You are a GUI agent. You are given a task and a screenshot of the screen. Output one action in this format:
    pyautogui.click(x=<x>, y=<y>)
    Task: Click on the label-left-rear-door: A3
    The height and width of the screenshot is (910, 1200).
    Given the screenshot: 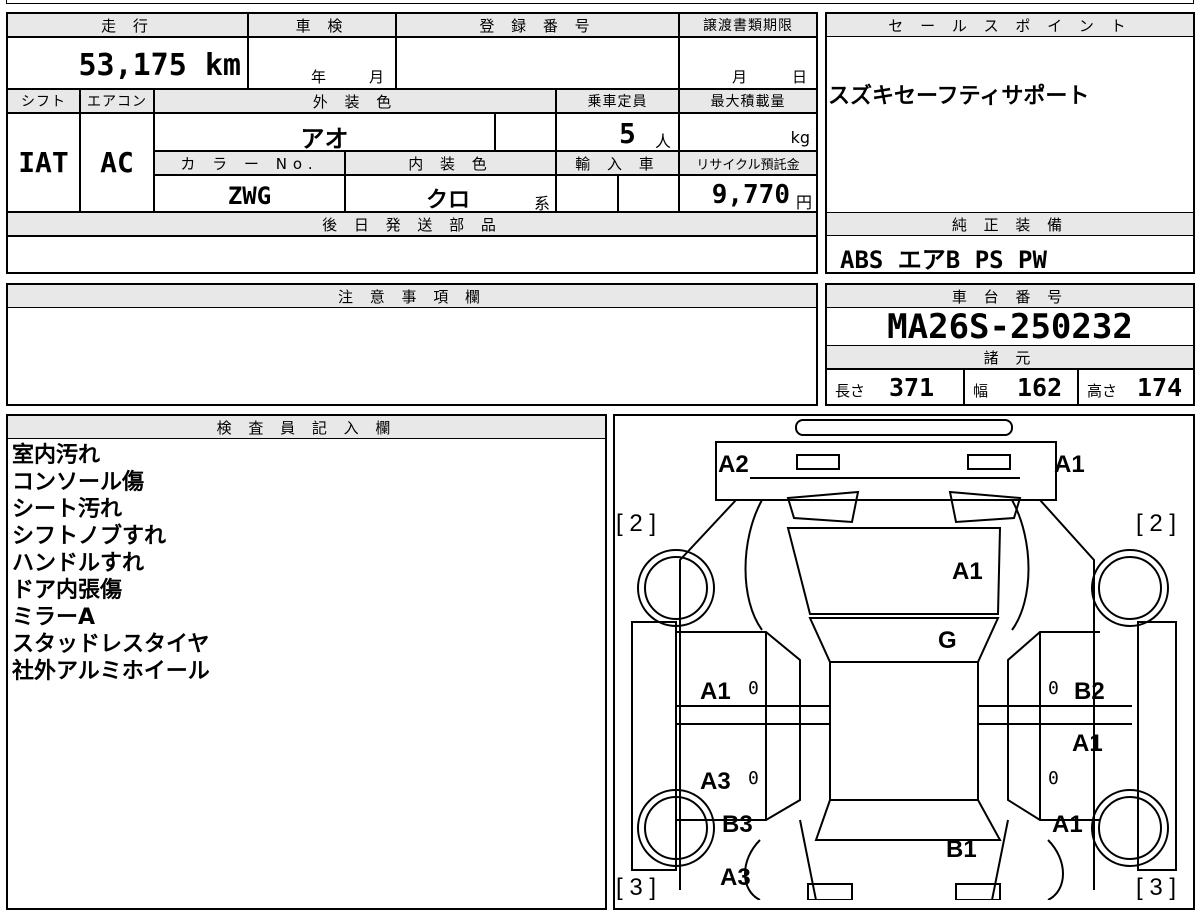 What is the action you would take?
    pyautogui.click(x=715, y=781)
    